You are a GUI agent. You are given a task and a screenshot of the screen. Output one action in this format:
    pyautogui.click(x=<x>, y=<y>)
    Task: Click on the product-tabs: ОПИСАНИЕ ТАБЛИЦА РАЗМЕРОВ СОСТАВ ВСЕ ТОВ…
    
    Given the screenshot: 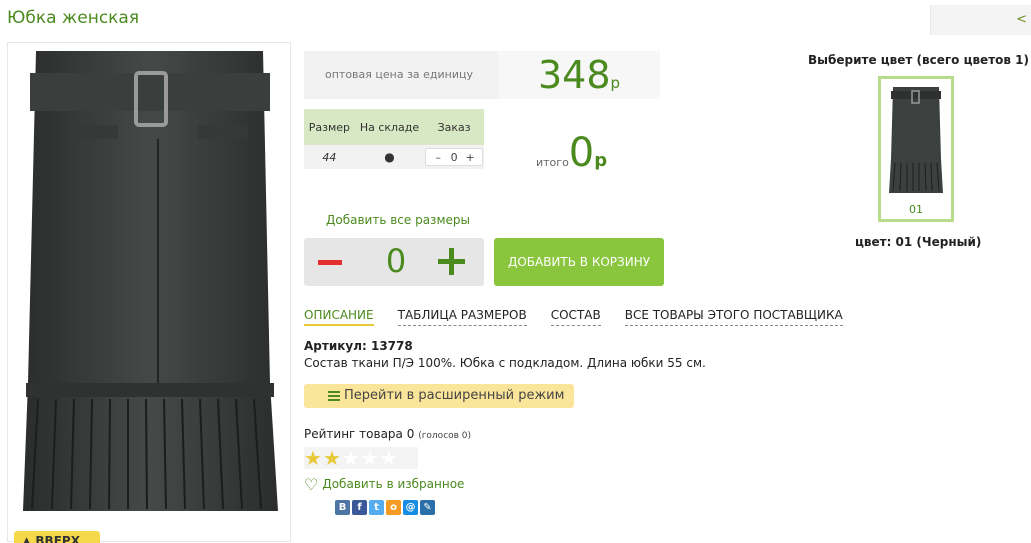 What is the action you would take?
    pyautogui.click(x=573, y=317)
    